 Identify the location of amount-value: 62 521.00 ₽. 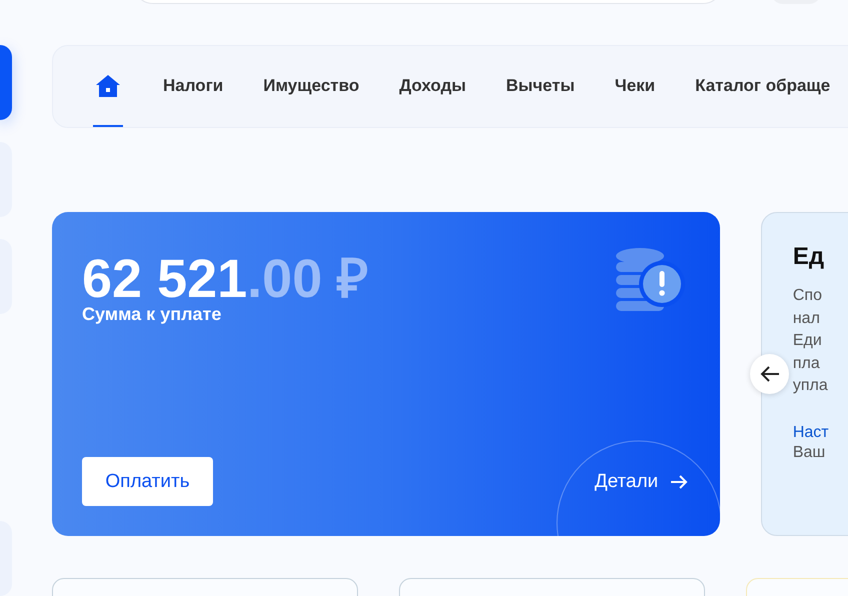
(225, 279).